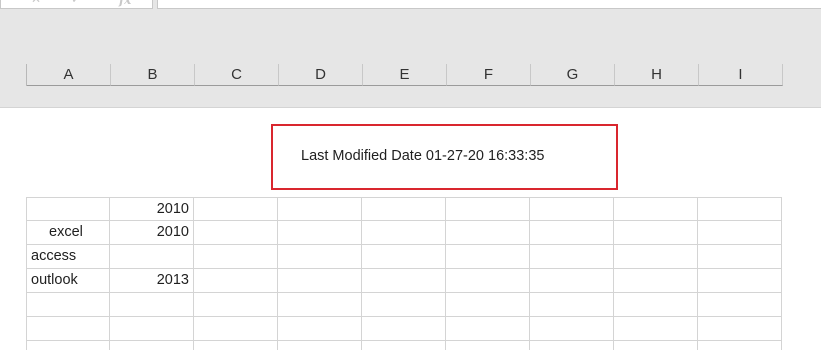 Image resolution: width=821 pixels, height=350 pixels. I want to click on table-row: excel 2010, so click(404, 233).